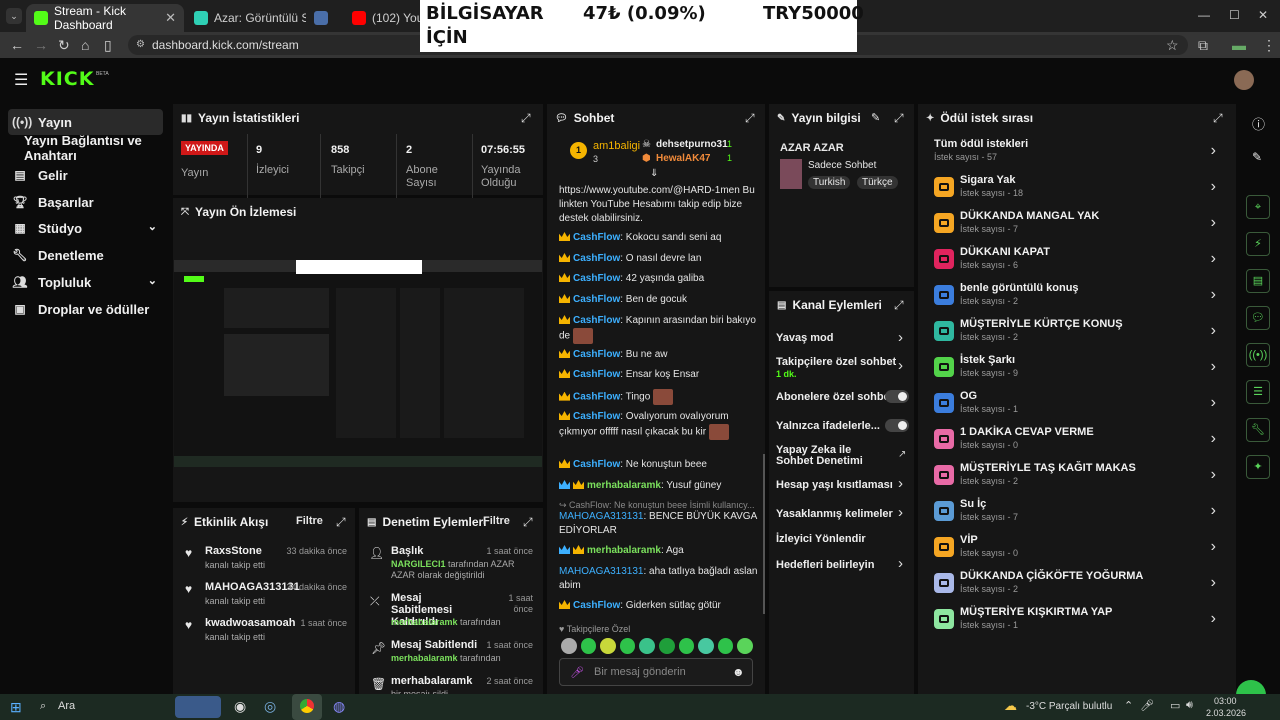 The height and width of the screenshot is (720, 1280). What do you see at coordinates (21, 80) in the screenshot?
I see `hamburger-menu-icon: ☰` at bounding box center [21, 80].